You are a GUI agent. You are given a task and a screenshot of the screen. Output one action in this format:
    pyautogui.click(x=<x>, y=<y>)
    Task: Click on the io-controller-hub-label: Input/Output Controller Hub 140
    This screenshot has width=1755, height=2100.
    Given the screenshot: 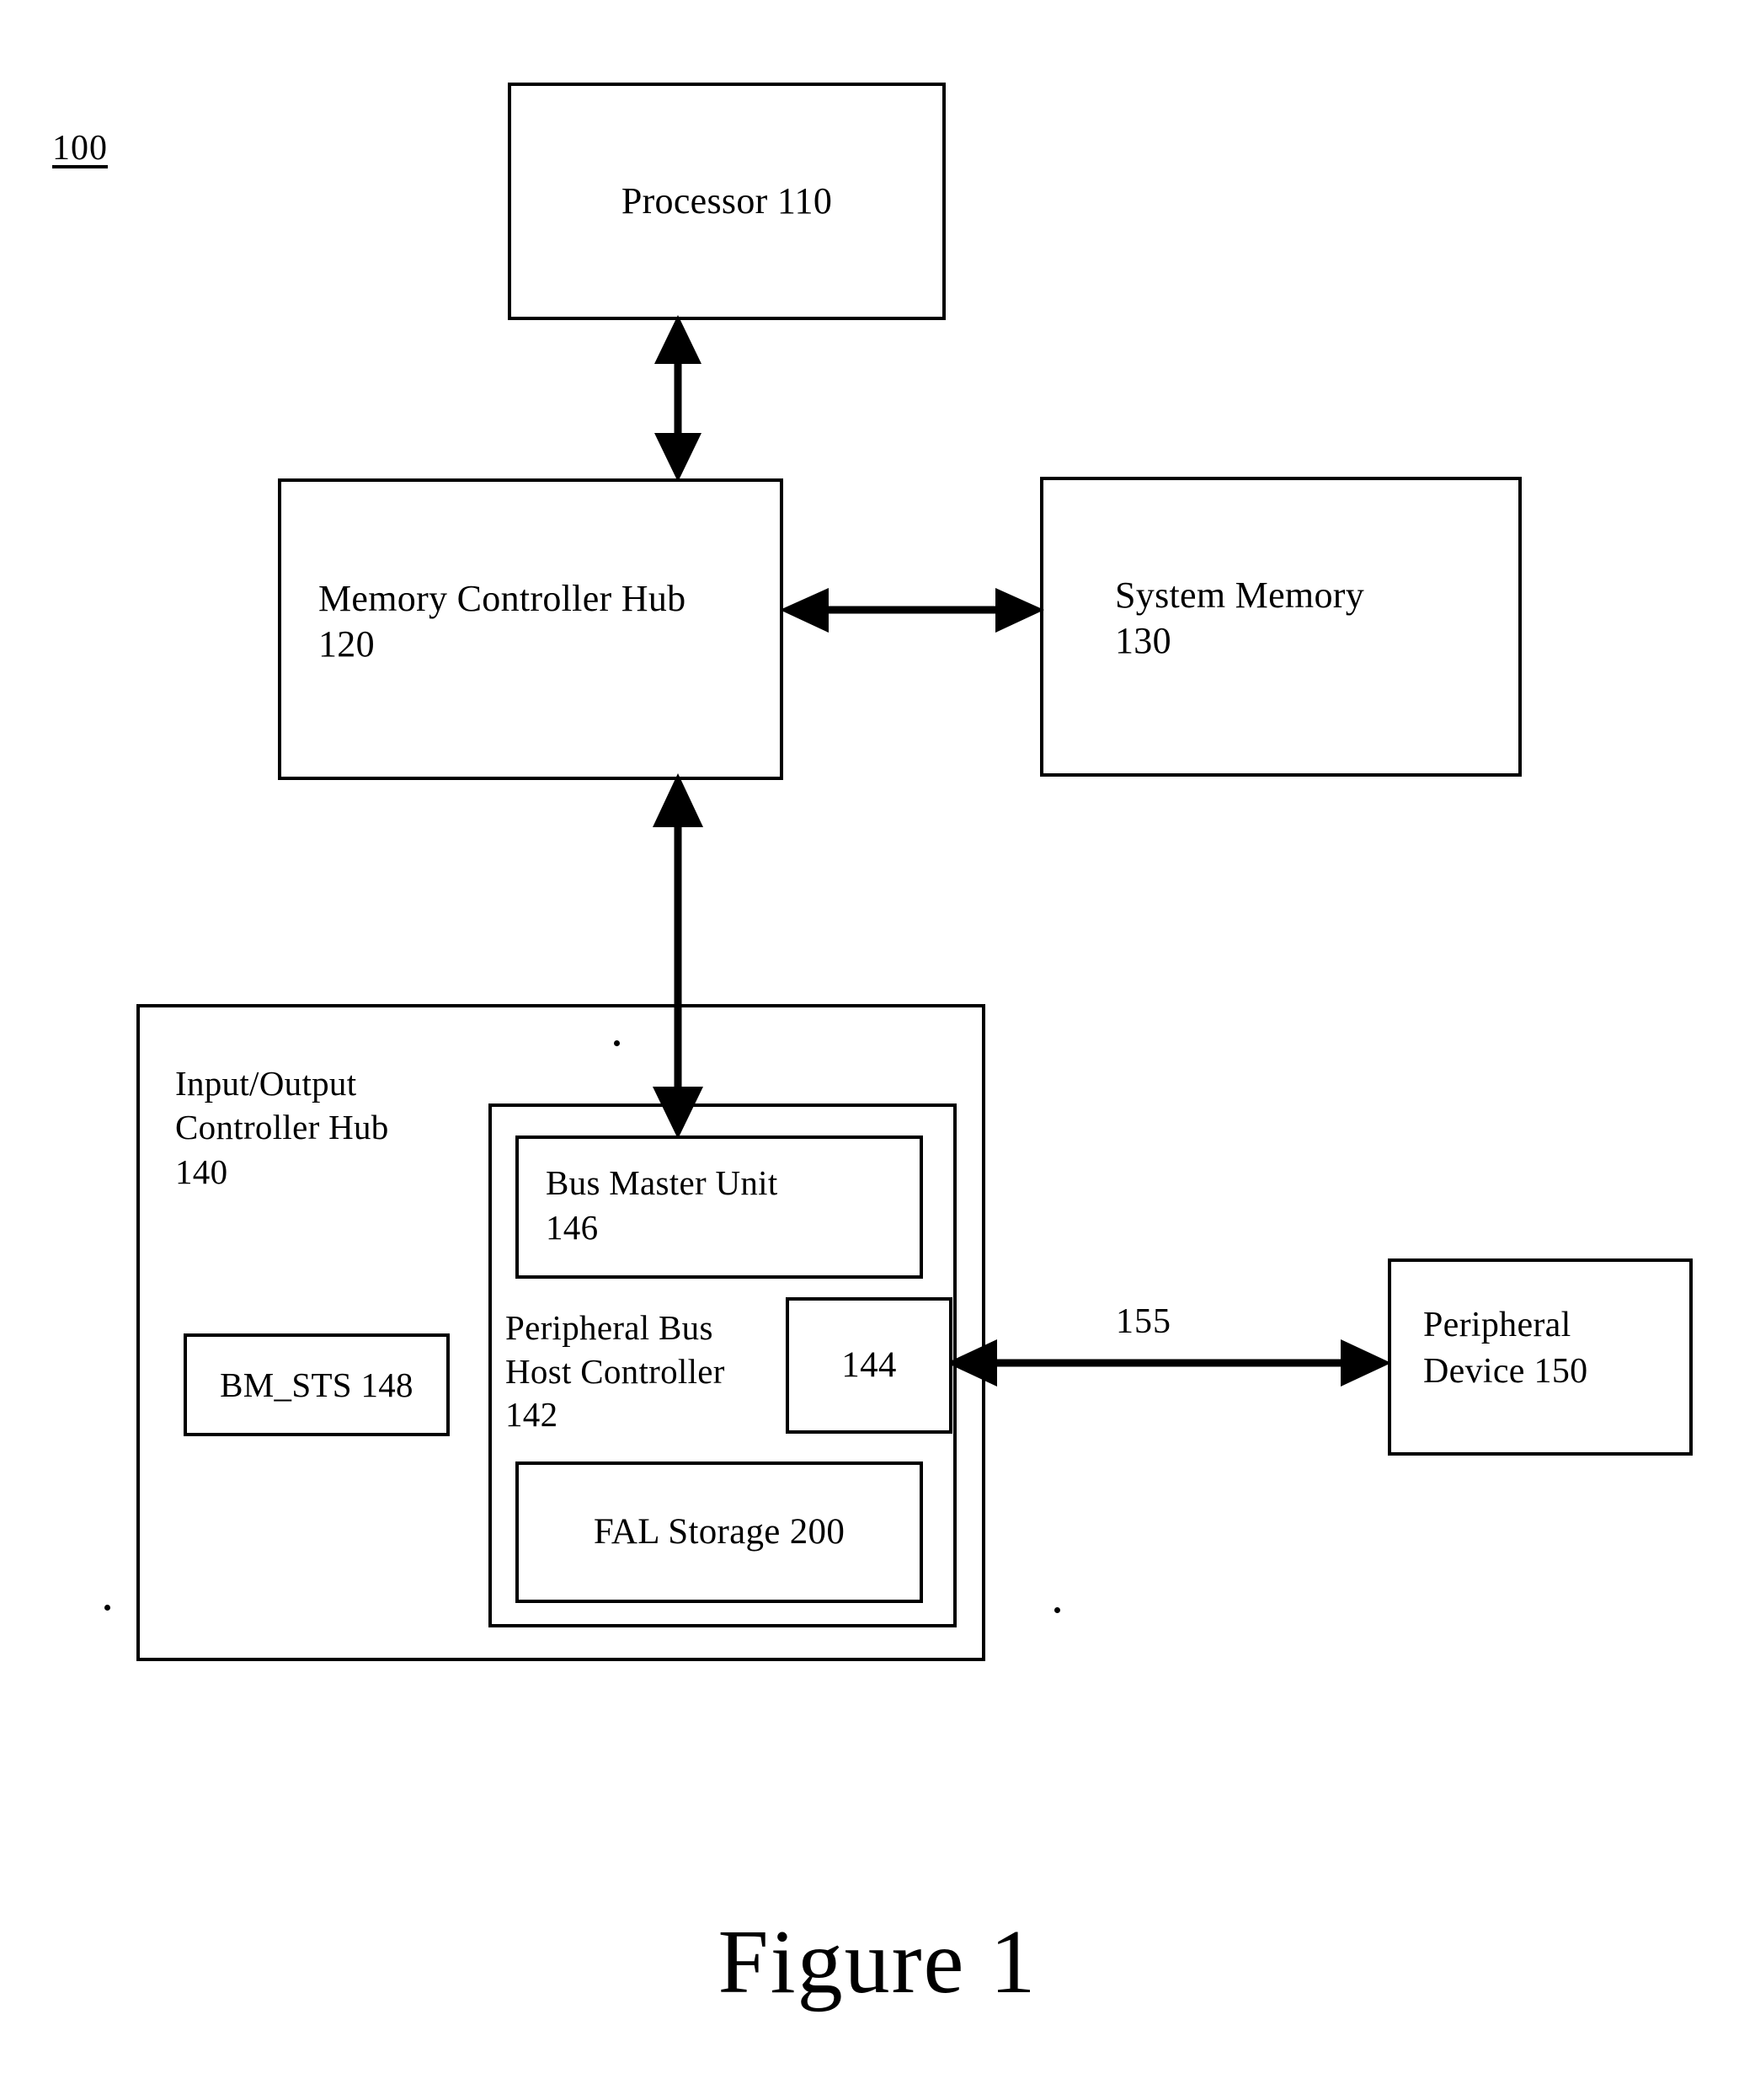 What is the action you would take?
    pyautogui.click(x=282, y=1127)
    